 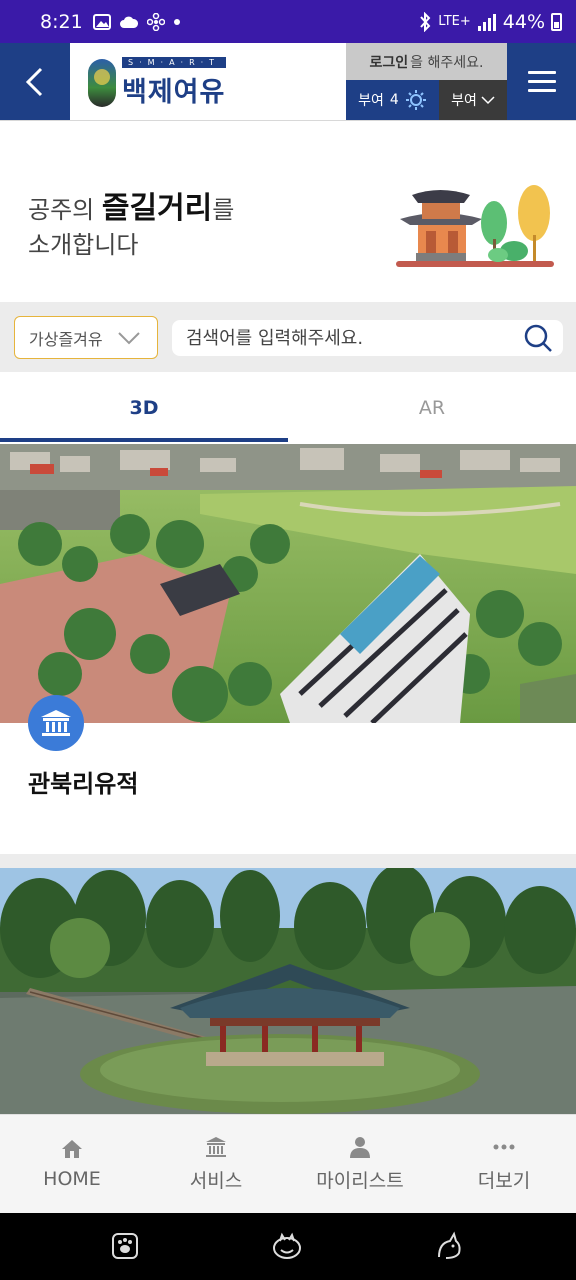 I want to click on intro-highlight: 즐길거리, so click(x=157, y=208).